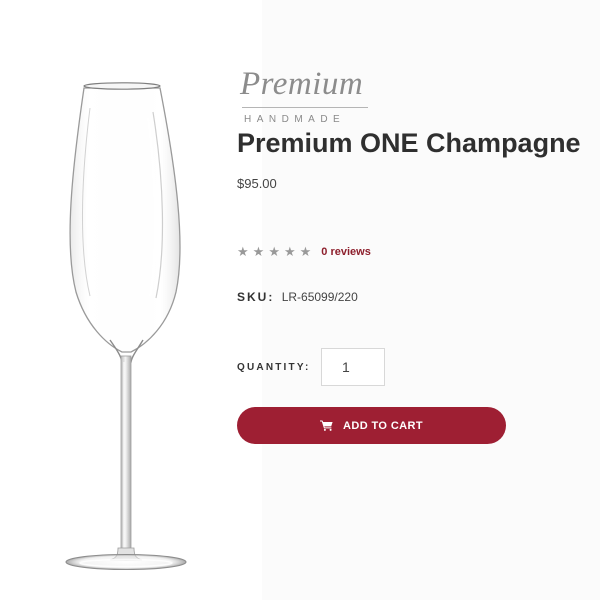 The width and height of the screenshot is (600, 605). What do you see at coordinates (353, 367) in the screenshot?
I see `quantity-input` at bounding box center [353, 367].